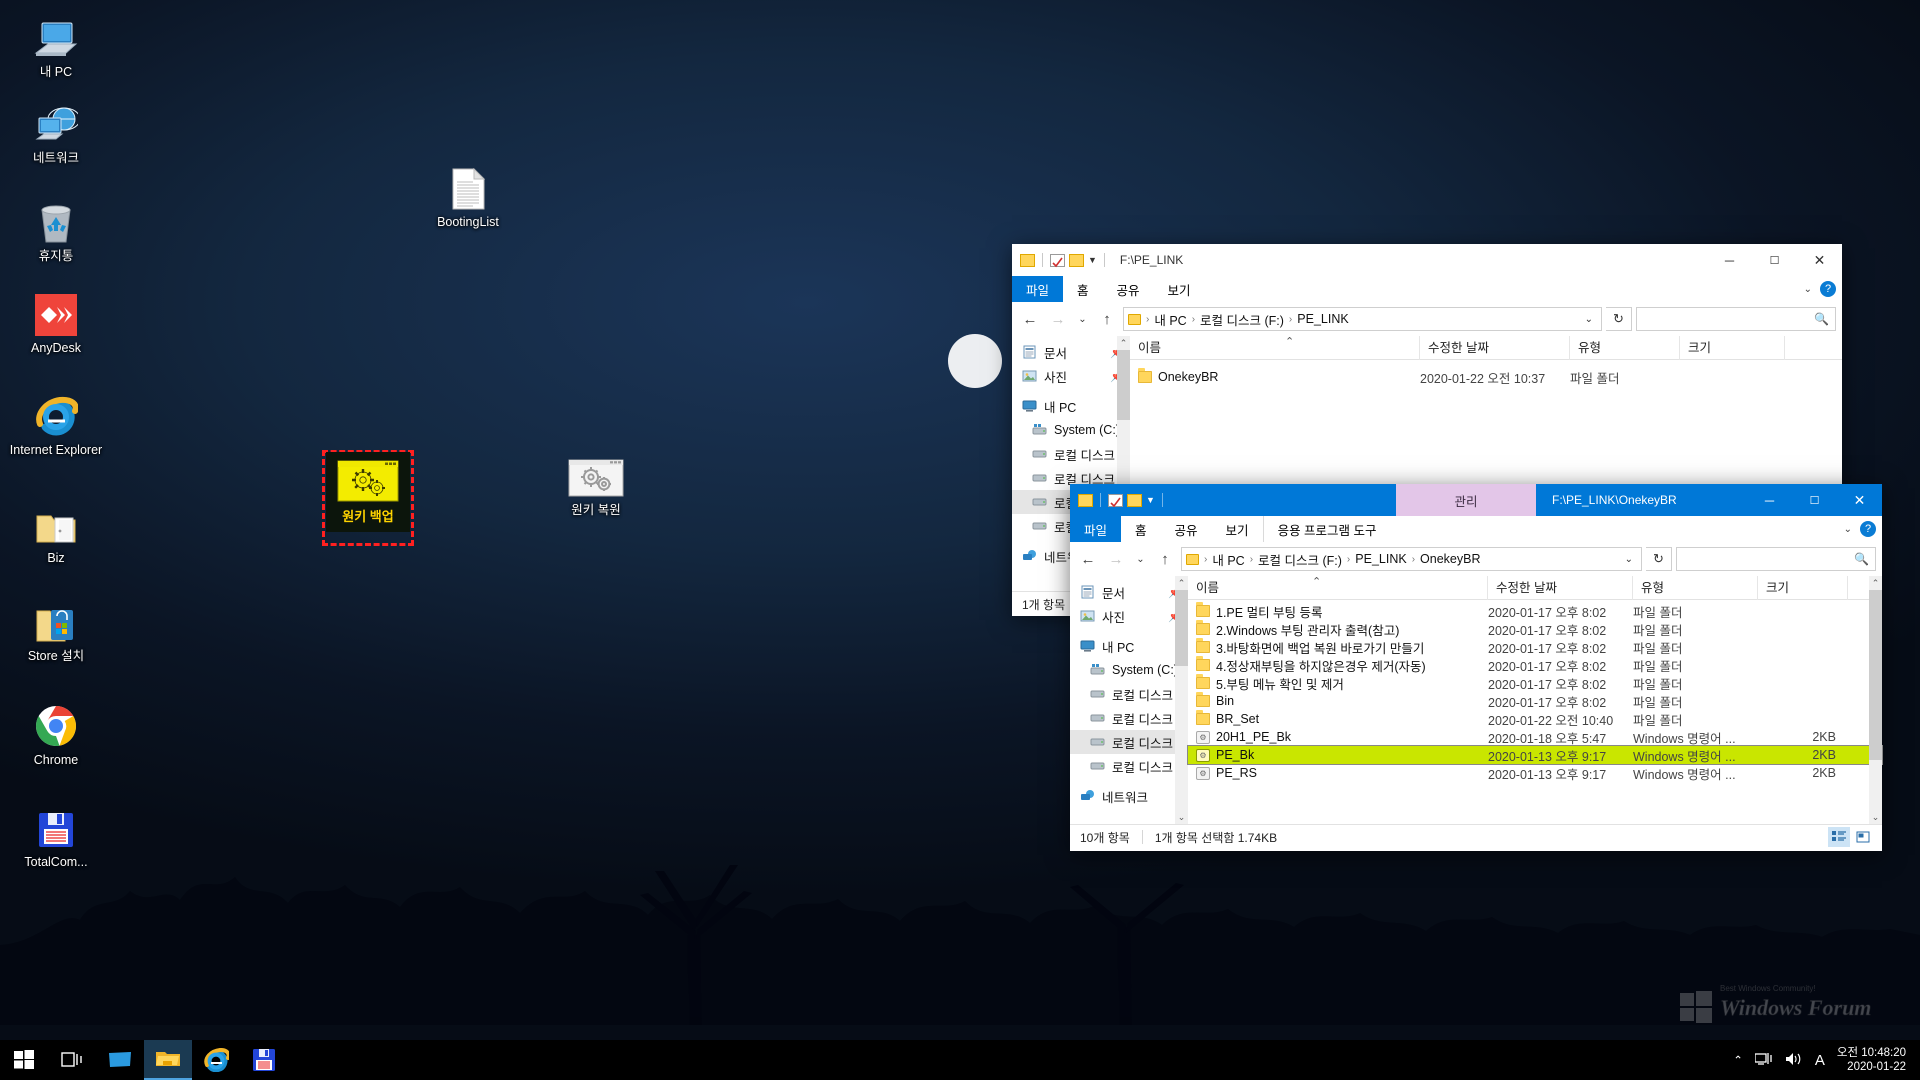 This screenshot has height=1080, width=1920. I want to click on scroll-up-arrow-icon: ⌃, so click(1123, 343).